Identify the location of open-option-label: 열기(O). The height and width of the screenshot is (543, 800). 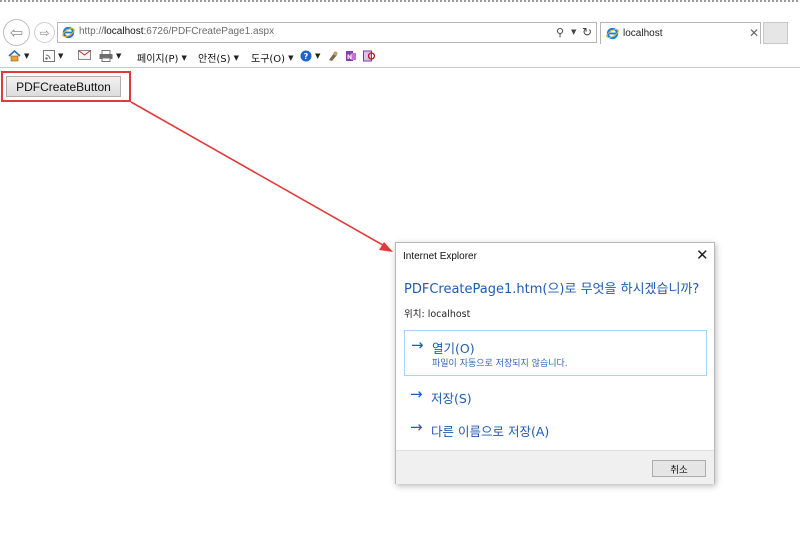
(453, 348).